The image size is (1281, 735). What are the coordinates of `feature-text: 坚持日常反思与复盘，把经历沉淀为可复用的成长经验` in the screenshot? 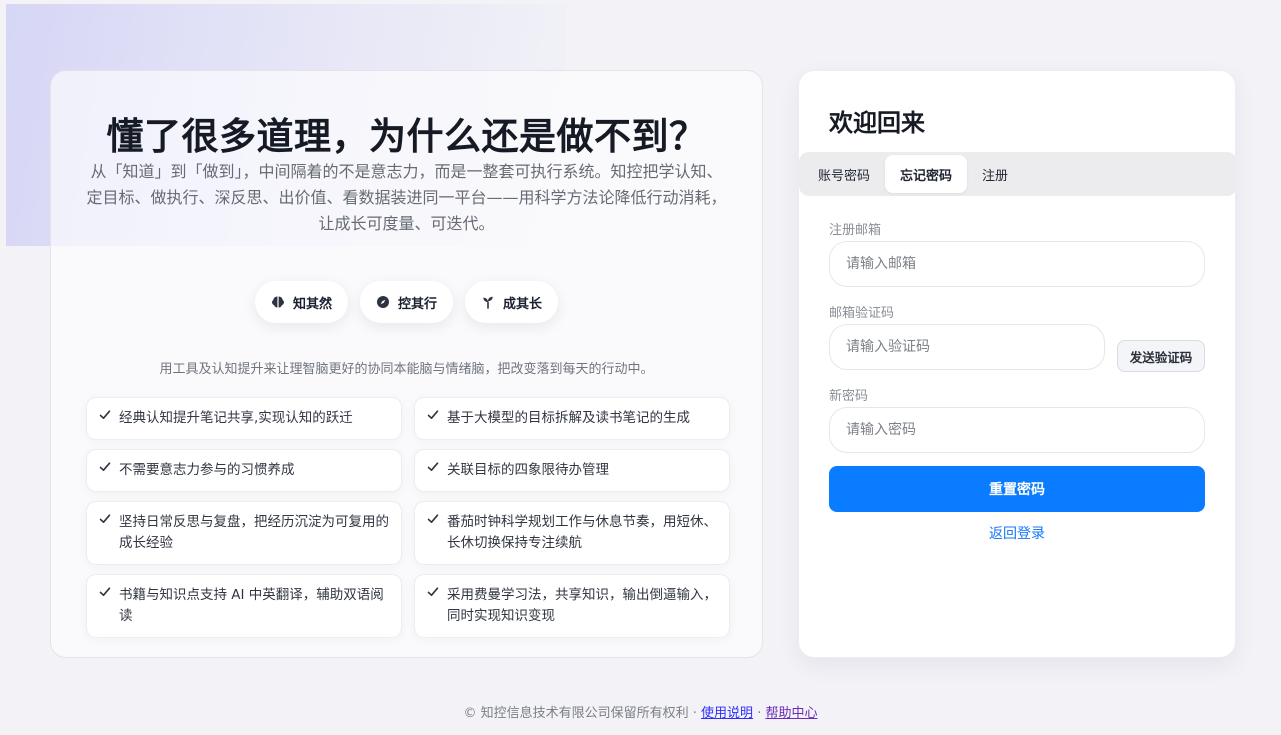 It's located at (254, 532).